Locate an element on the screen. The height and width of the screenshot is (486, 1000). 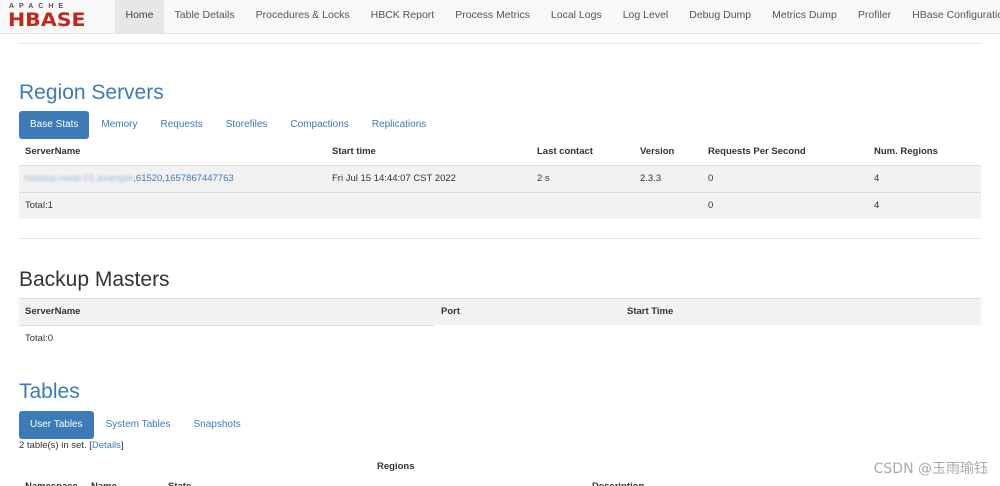
tab-replications: Replications is located at coordinates (399, 125).